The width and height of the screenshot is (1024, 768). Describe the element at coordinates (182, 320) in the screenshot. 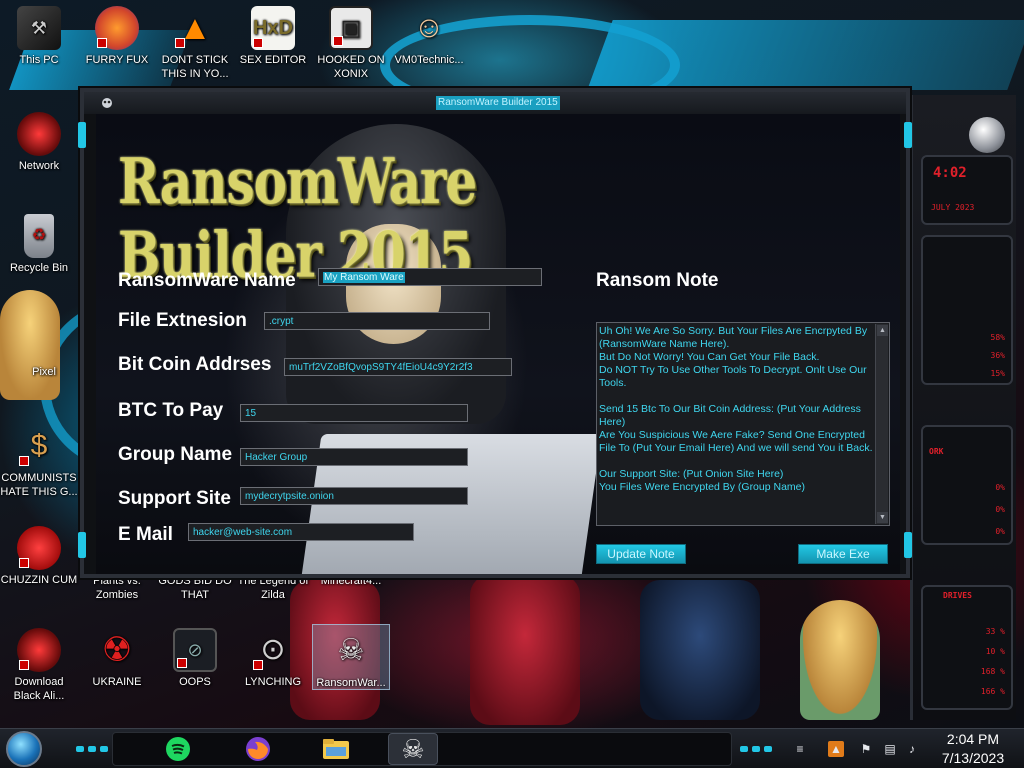

I see `file-extension-label: File Extnesion` at that location.